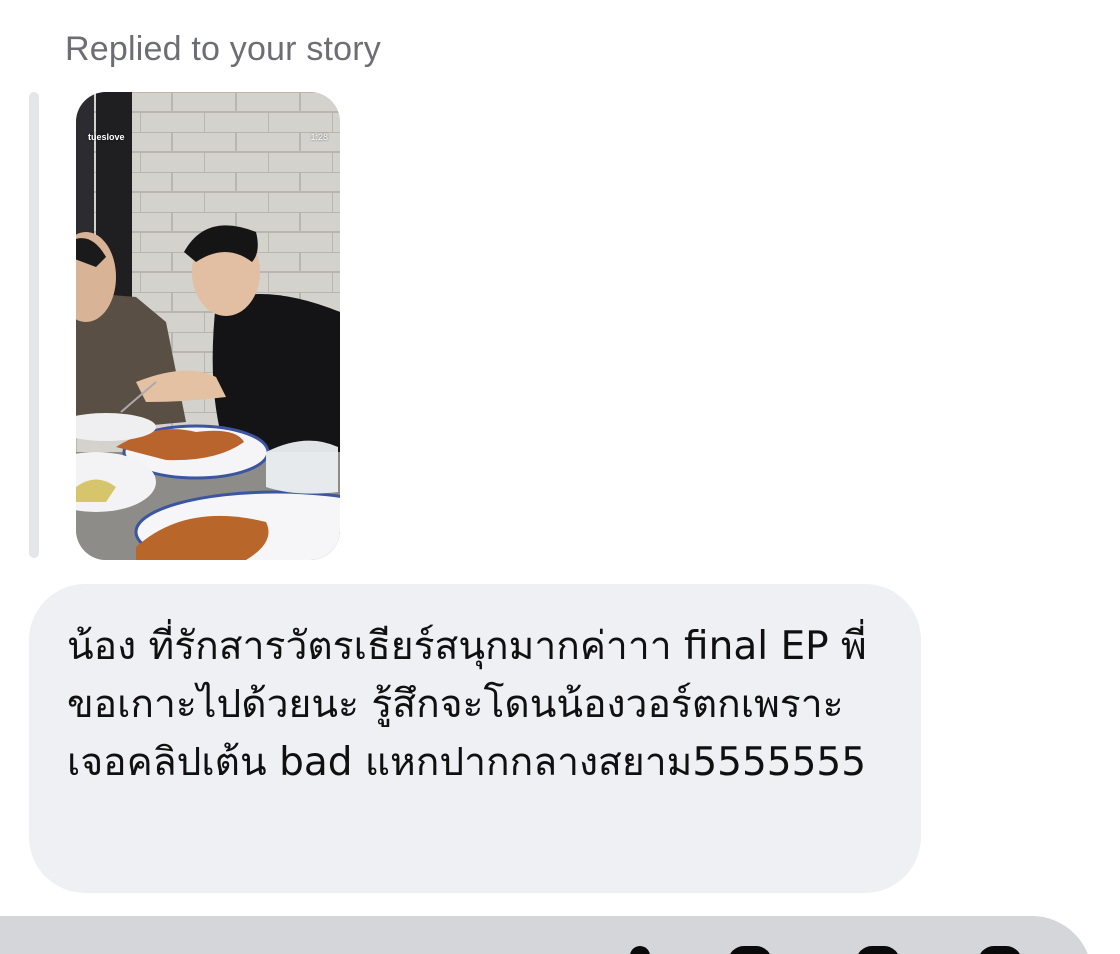 This screenshot has width=1120, height=954. I want to click on story-photo, so click(208, 326).